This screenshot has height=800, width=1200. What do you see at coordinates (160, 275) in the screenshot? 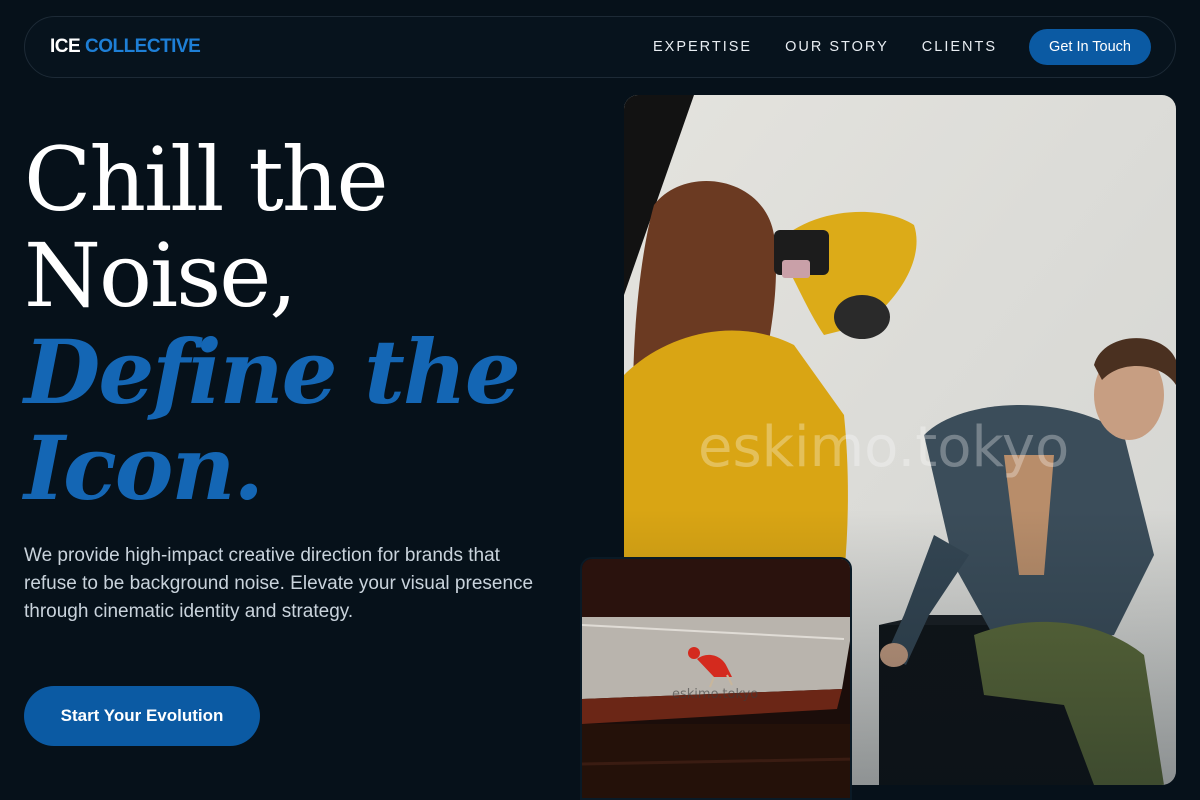
I see `headline-line-2: Noise,` at bounding box center [160, 275].